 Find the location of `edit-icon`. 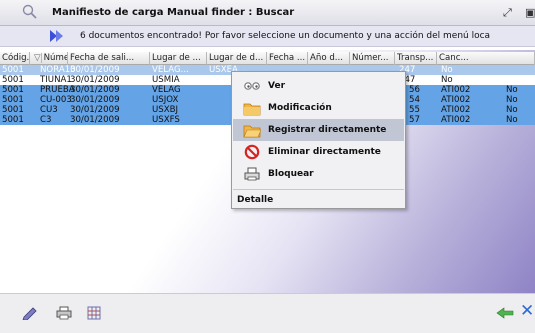

edit-icon is located at coordinates (30, 313).